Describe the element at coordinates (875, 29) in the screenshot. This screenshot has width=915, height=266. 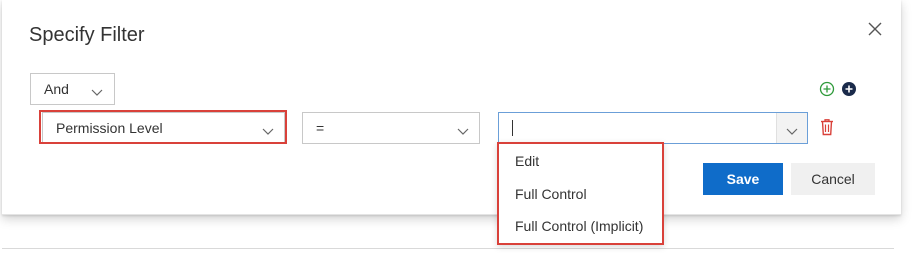
I see `close-icon` at that location.